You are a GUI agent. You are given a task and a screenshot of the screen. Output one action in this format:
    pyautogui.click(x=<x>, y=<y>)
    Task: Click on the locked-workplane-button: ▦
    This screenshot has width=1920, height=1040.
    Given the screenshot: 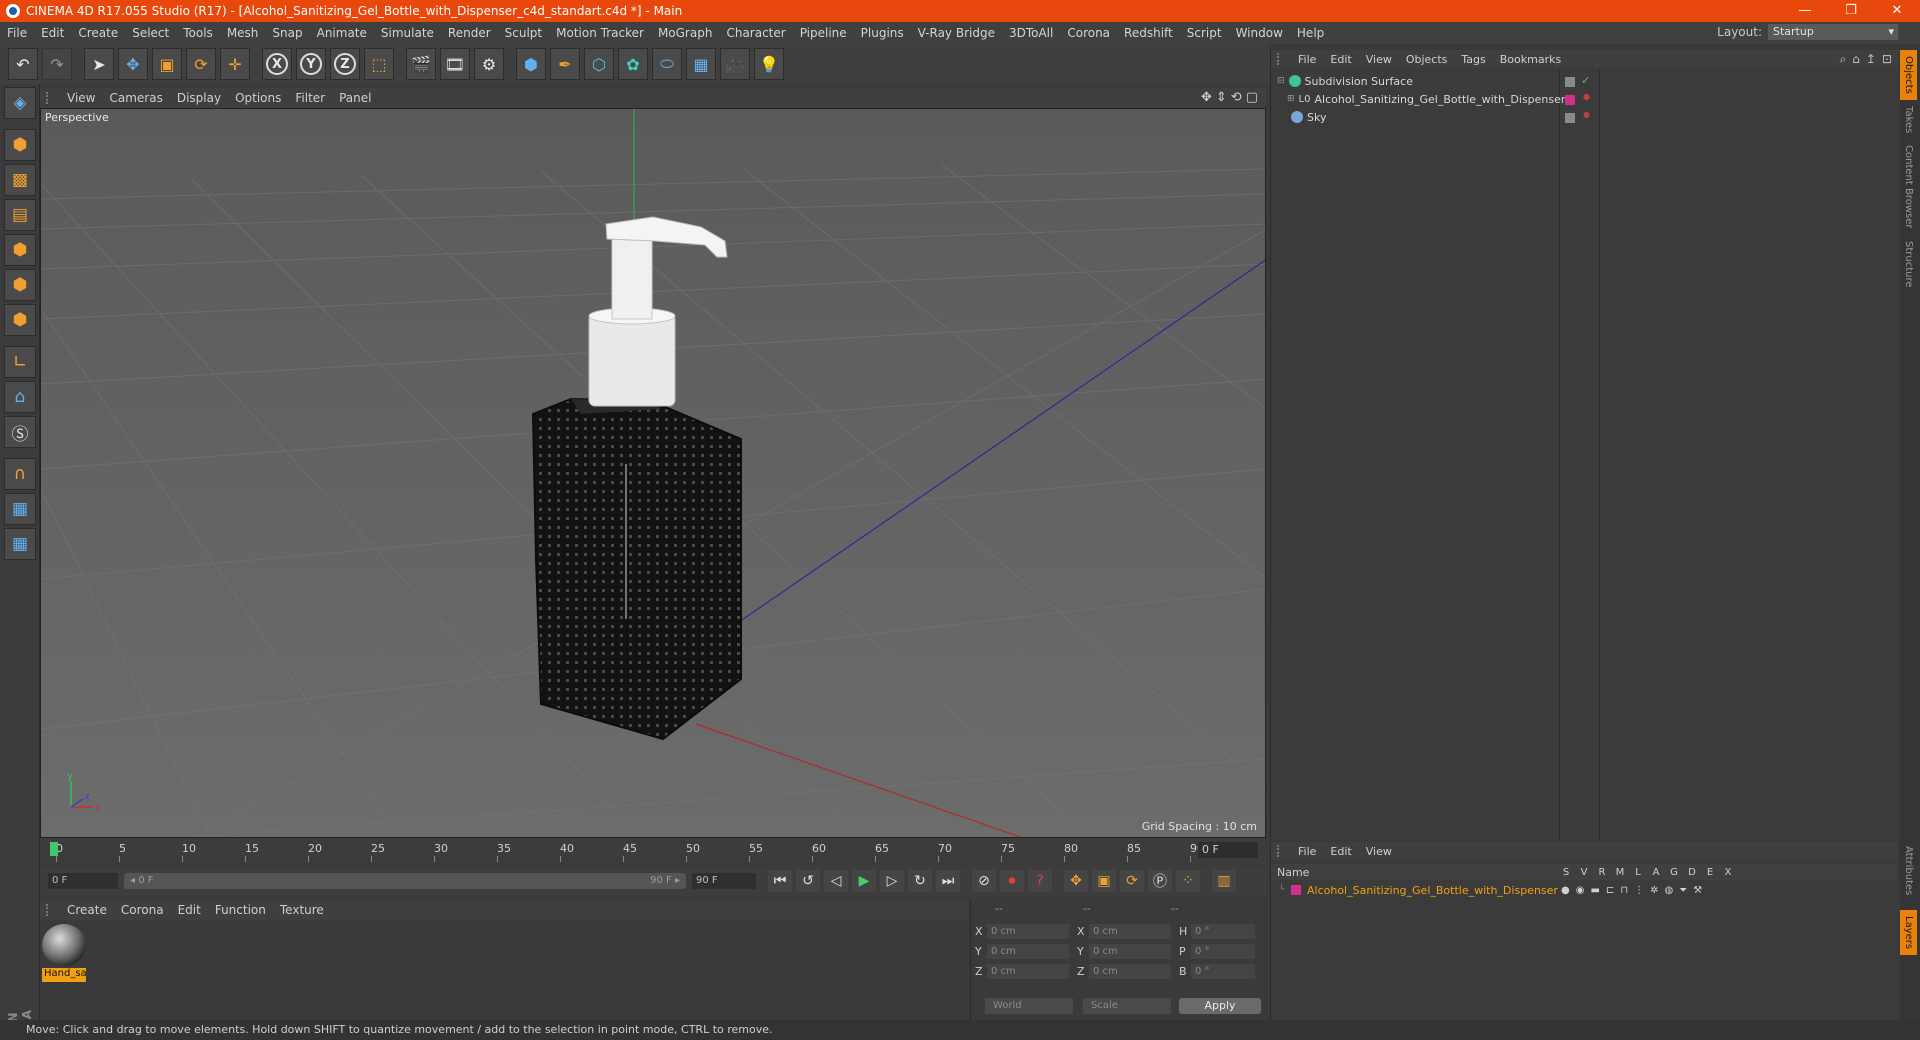 What is the action you would take?
    pyautogui.click(x=20, y=509)
    